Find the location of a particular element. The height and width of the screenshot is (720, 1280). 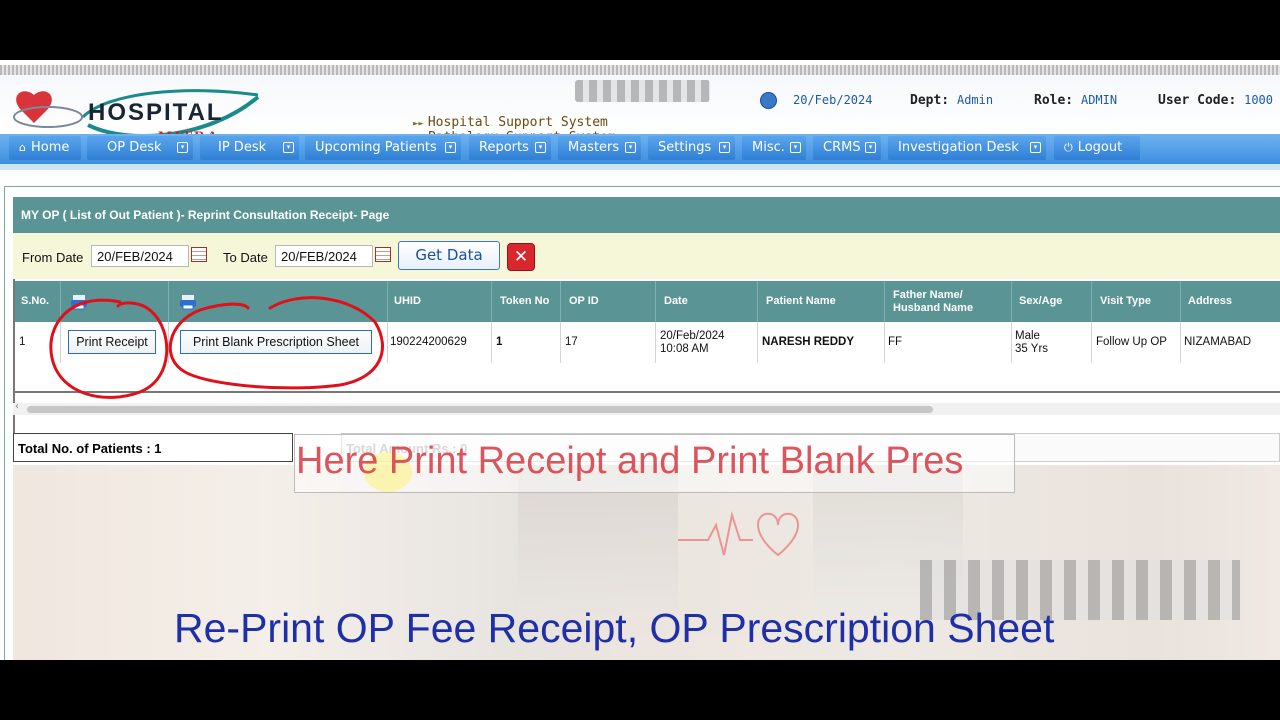

col-father-line2: Husband Name is located at coordinates (933, 308).